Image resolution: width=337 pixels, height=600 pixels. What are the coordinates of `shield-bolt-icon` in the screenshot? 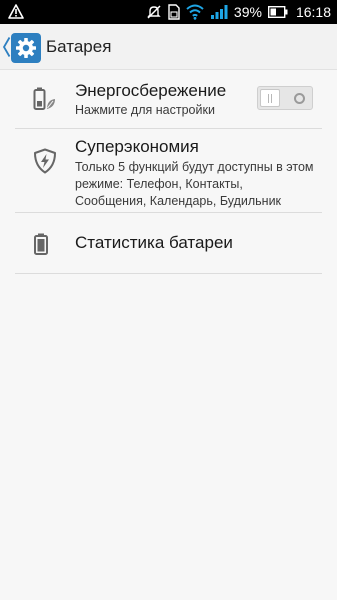 It's located at (45, 161).